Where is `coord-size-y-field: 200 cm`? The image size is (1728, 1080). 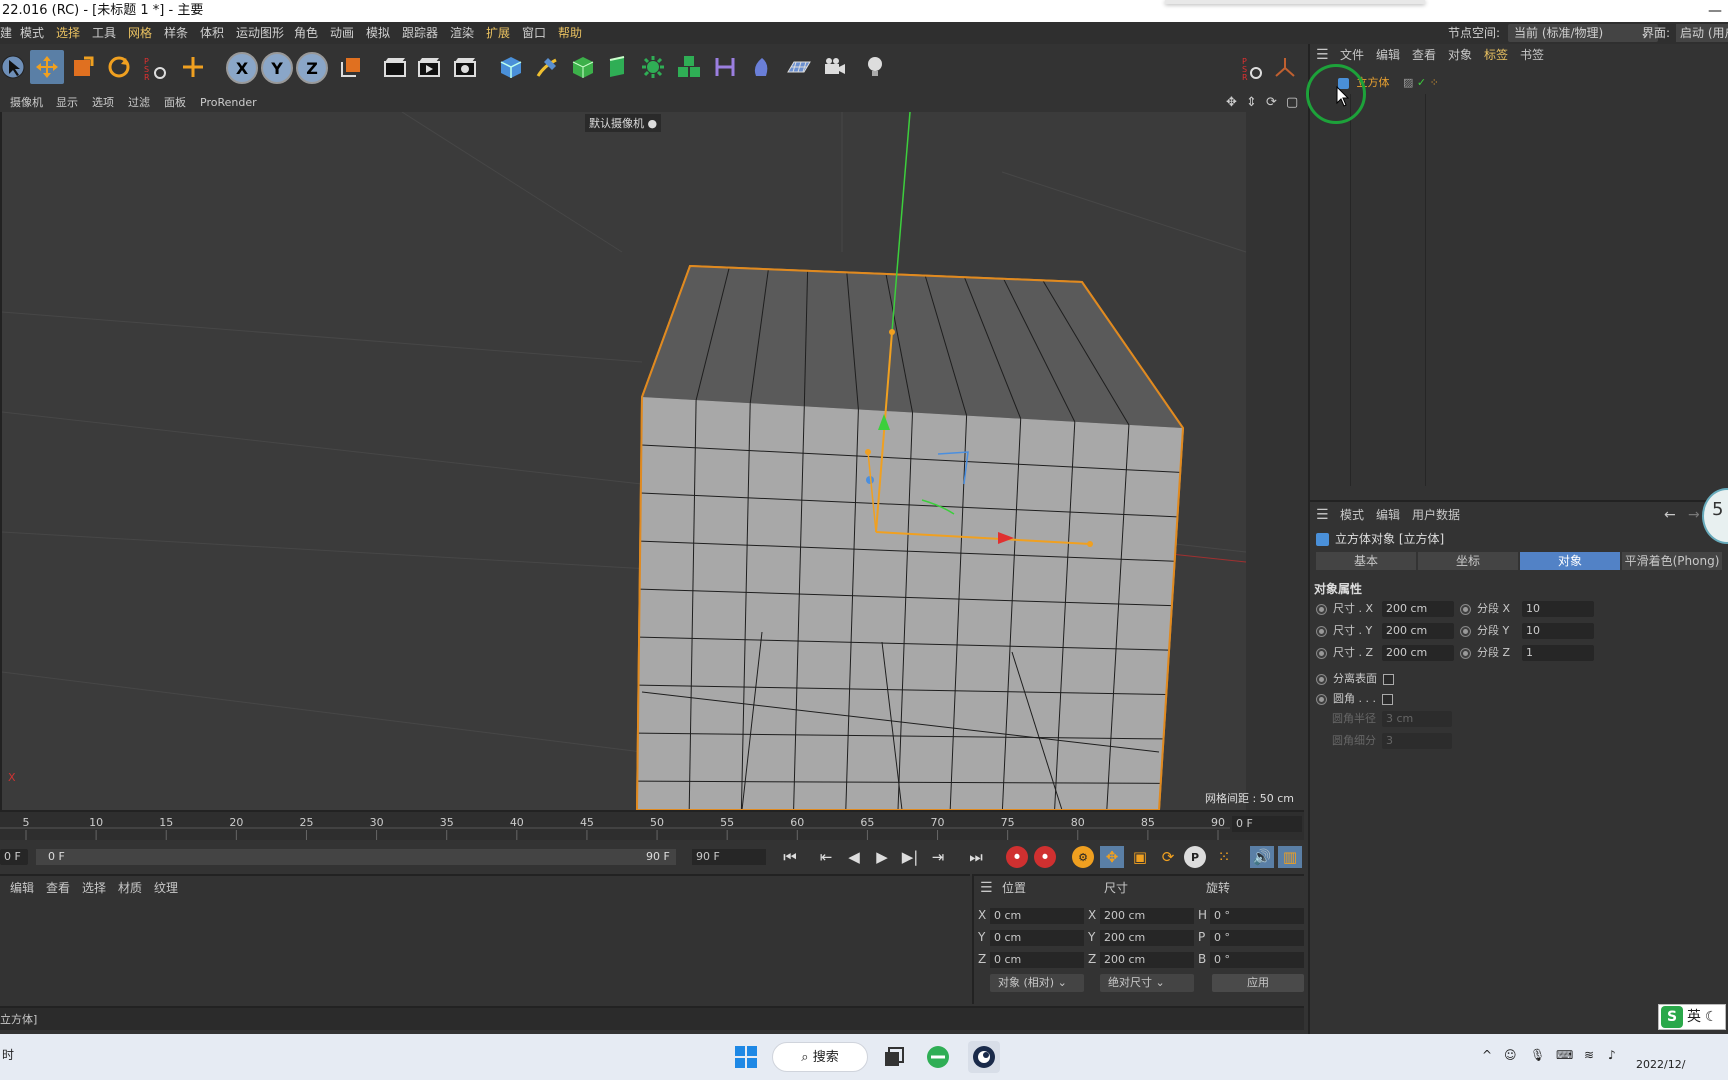 coord-size-y-field: 200 cm is located at coordinates (1147, 938).